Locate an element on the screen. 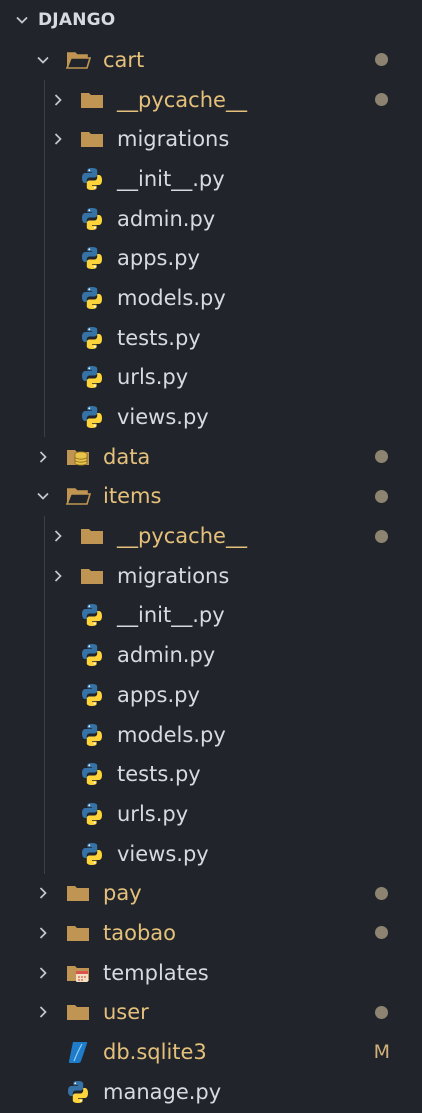 This screenshot has height=1113, width=422. tree-item-label: db.sqlite3 is located at coordinates (155, 1052).